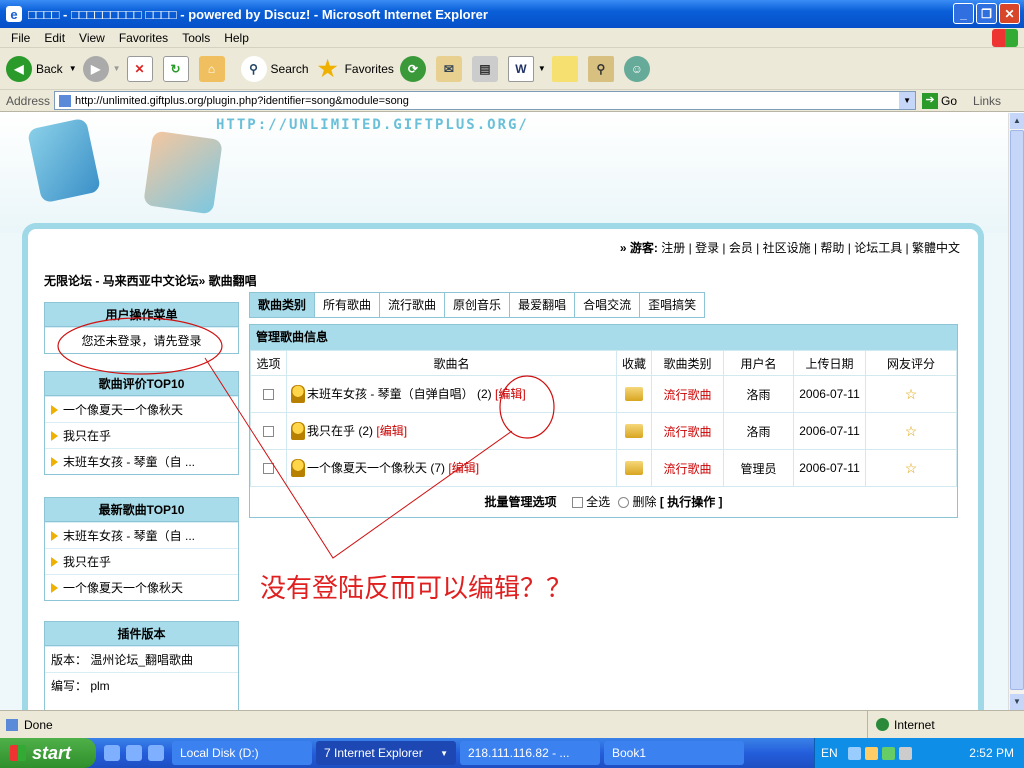  I want to click on refresh-button: ↻, so click(177, 68).